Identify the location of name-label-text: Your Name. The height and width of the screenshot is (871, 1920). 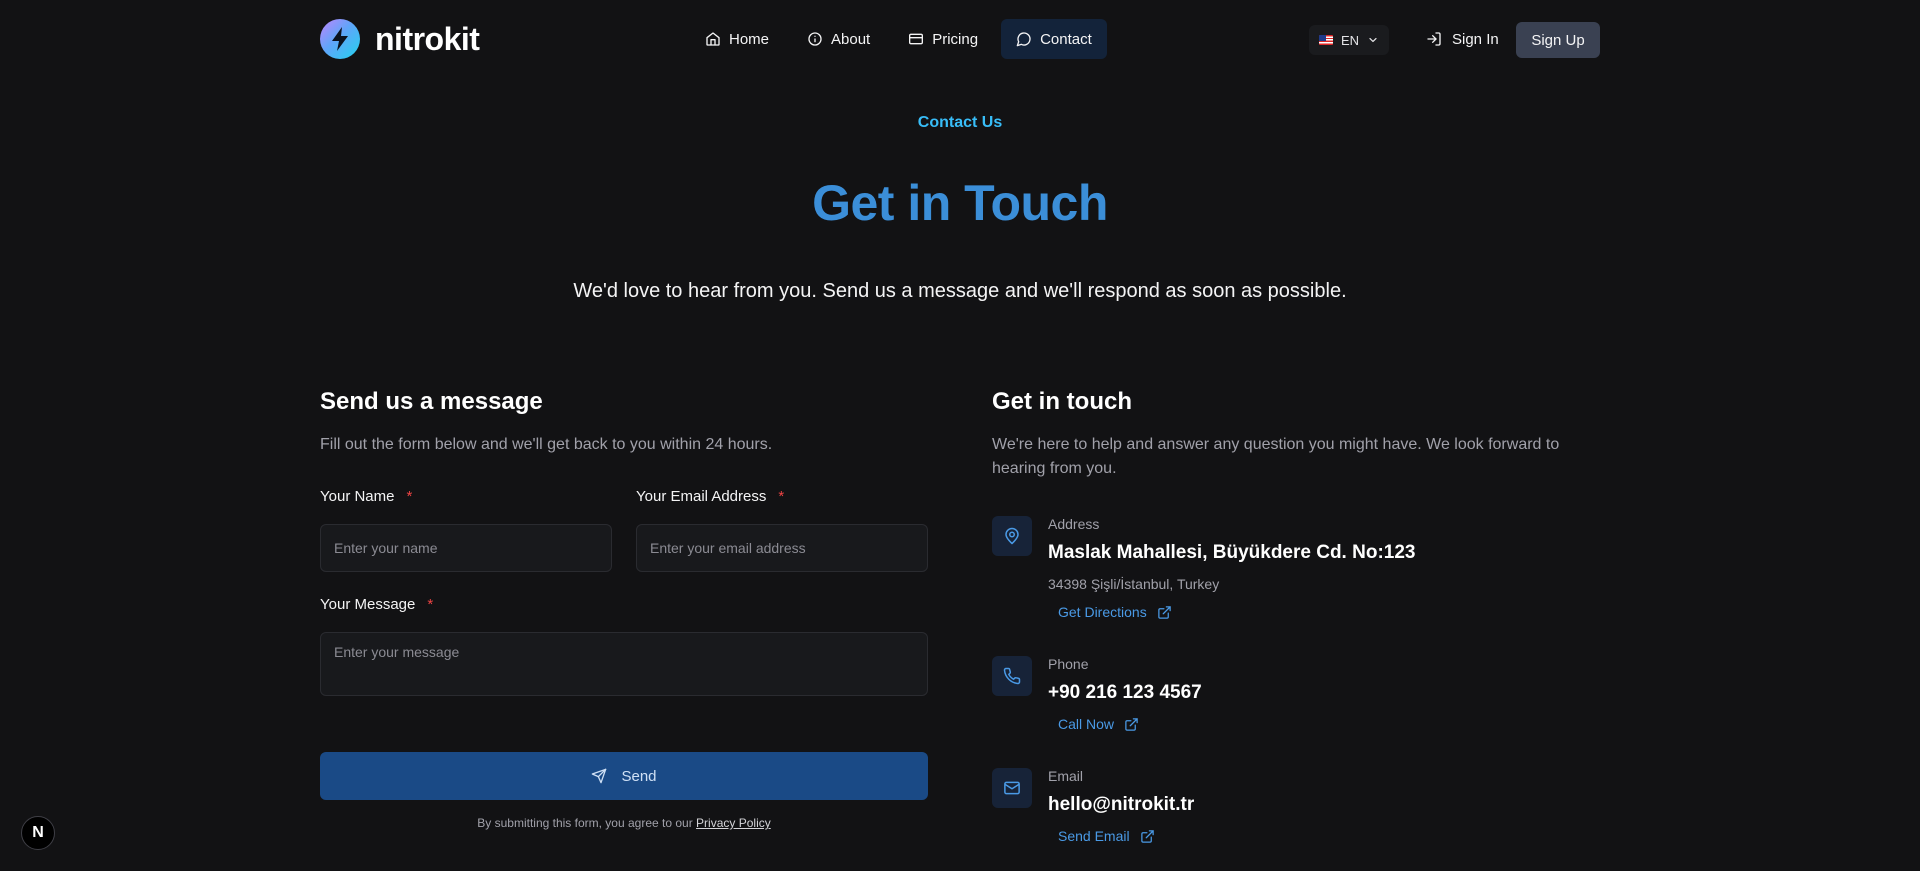
(357, 496).